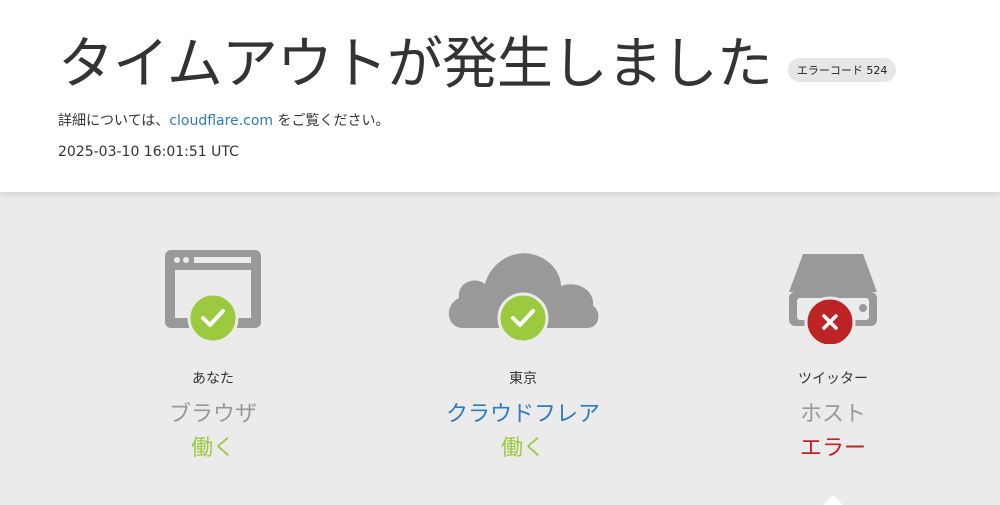 Image resolution: width=1000 pixels, height=505 pixels. Describe the element at coordinates (212, 414) in the screenshot. I see `service-label: ブラウザ` at that location.